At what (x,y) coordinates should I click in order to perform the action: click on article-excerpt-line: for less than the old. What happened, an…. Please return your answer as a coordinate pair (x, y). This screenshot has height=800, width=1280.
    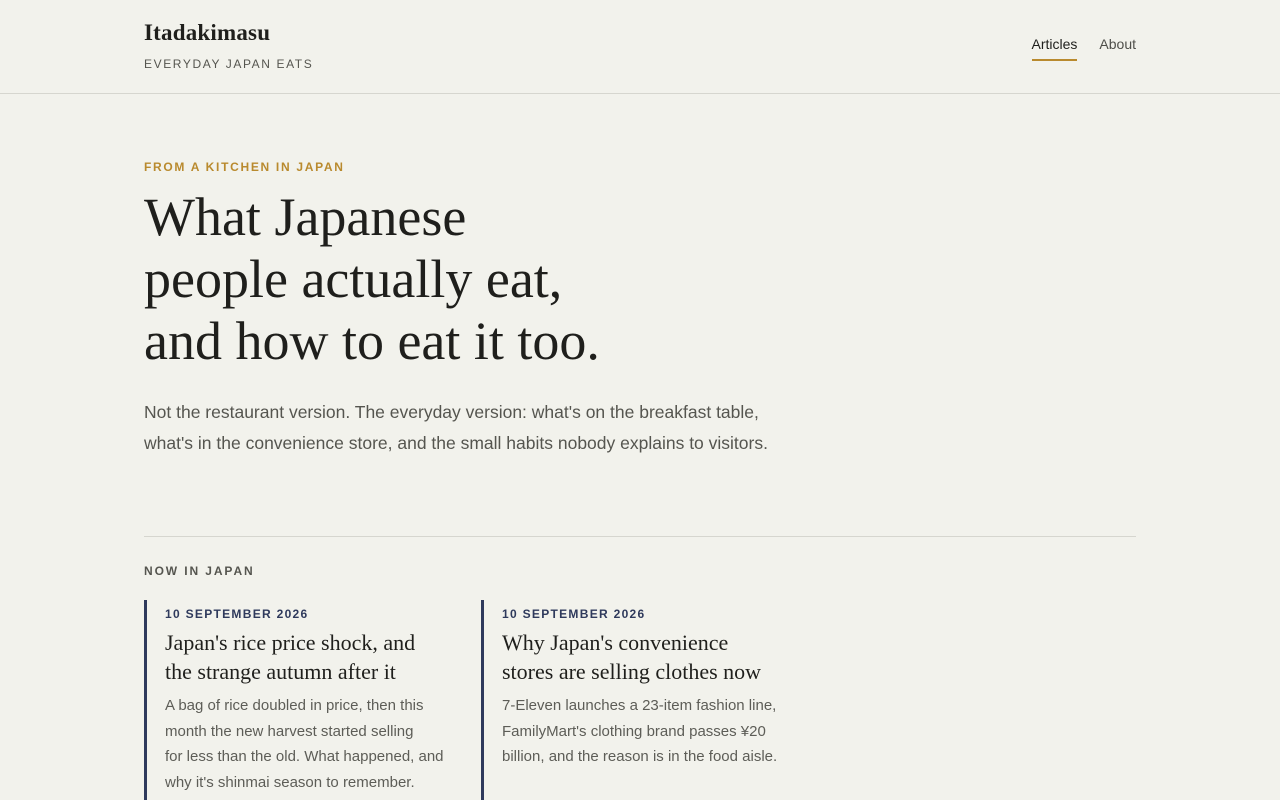
    Looking at the image, I should click on (304, 756).